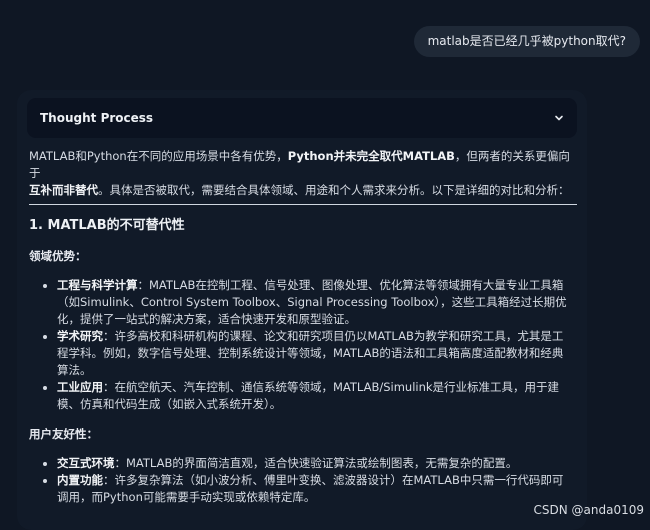 This screenshot has height=530, width=650. I want to click on list-item-term: 工程与科学计算, so click(97, 285).